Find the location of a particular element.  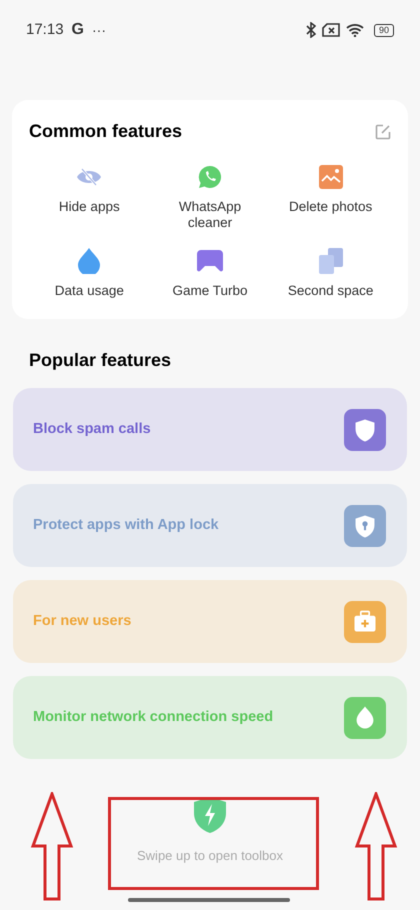

notification-icon: G is located at coordinates (78, 30).